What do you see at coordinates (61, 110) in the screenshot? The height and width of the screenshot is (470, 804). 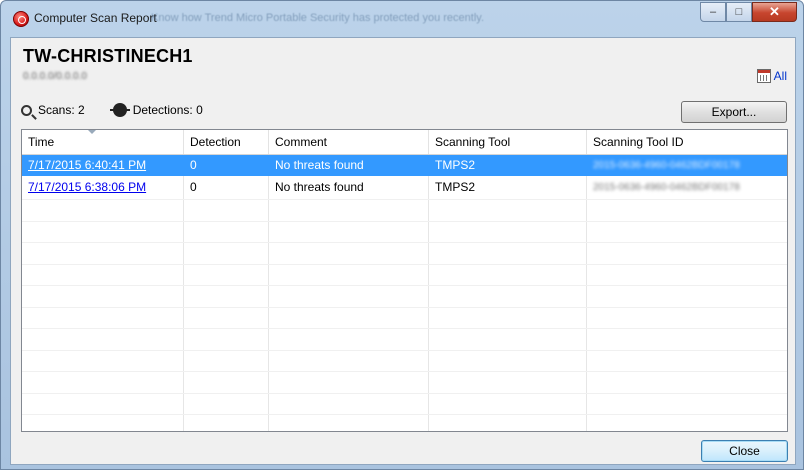 I see `scans-count: Scans: 2` at bounding box center [61, 110].